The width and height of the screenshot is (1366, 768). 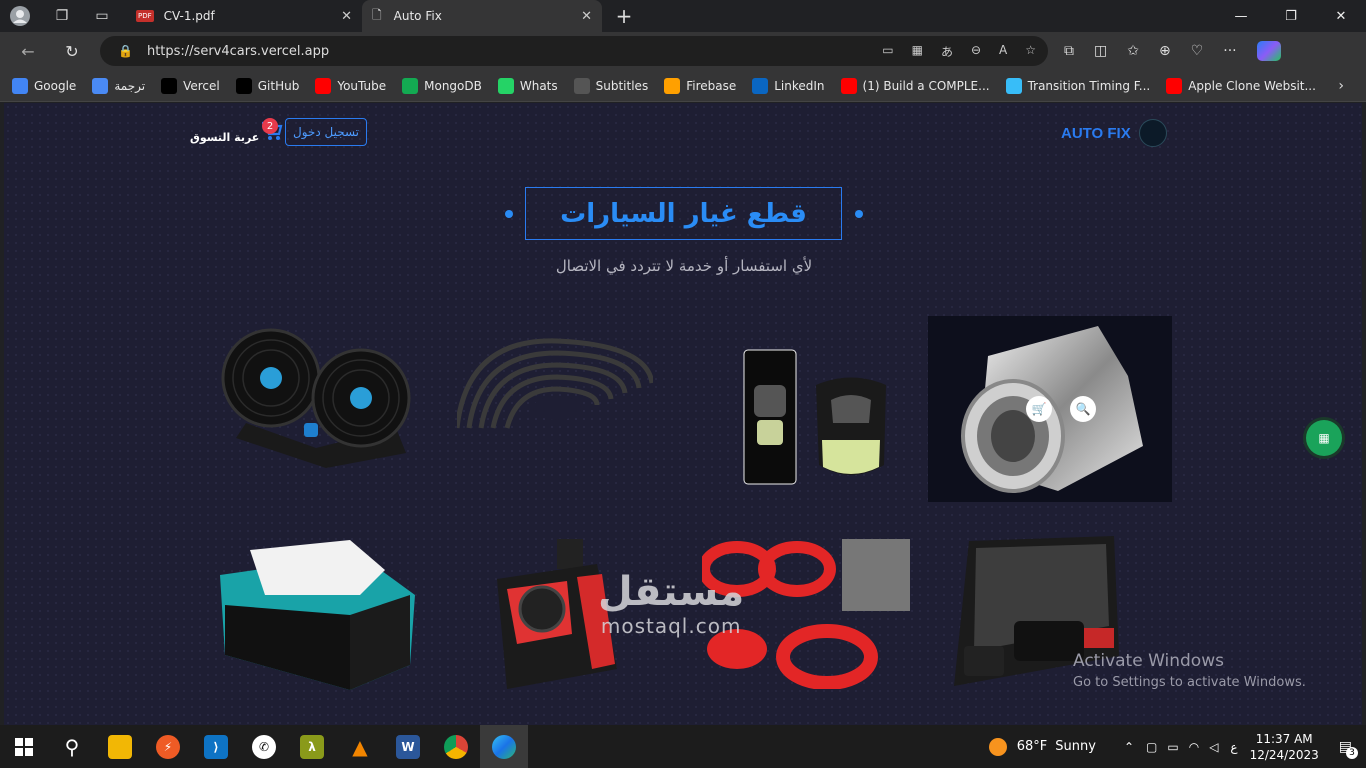 What do you see at coordinates (1133, 51) in the screenshot?
I see `favorites-icon: ✩` at bounding box center [1133, 51].